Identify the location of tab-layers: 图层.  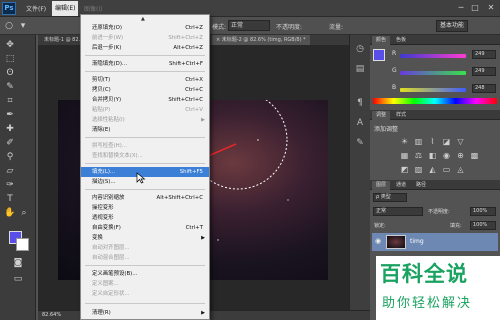
(381, 185).